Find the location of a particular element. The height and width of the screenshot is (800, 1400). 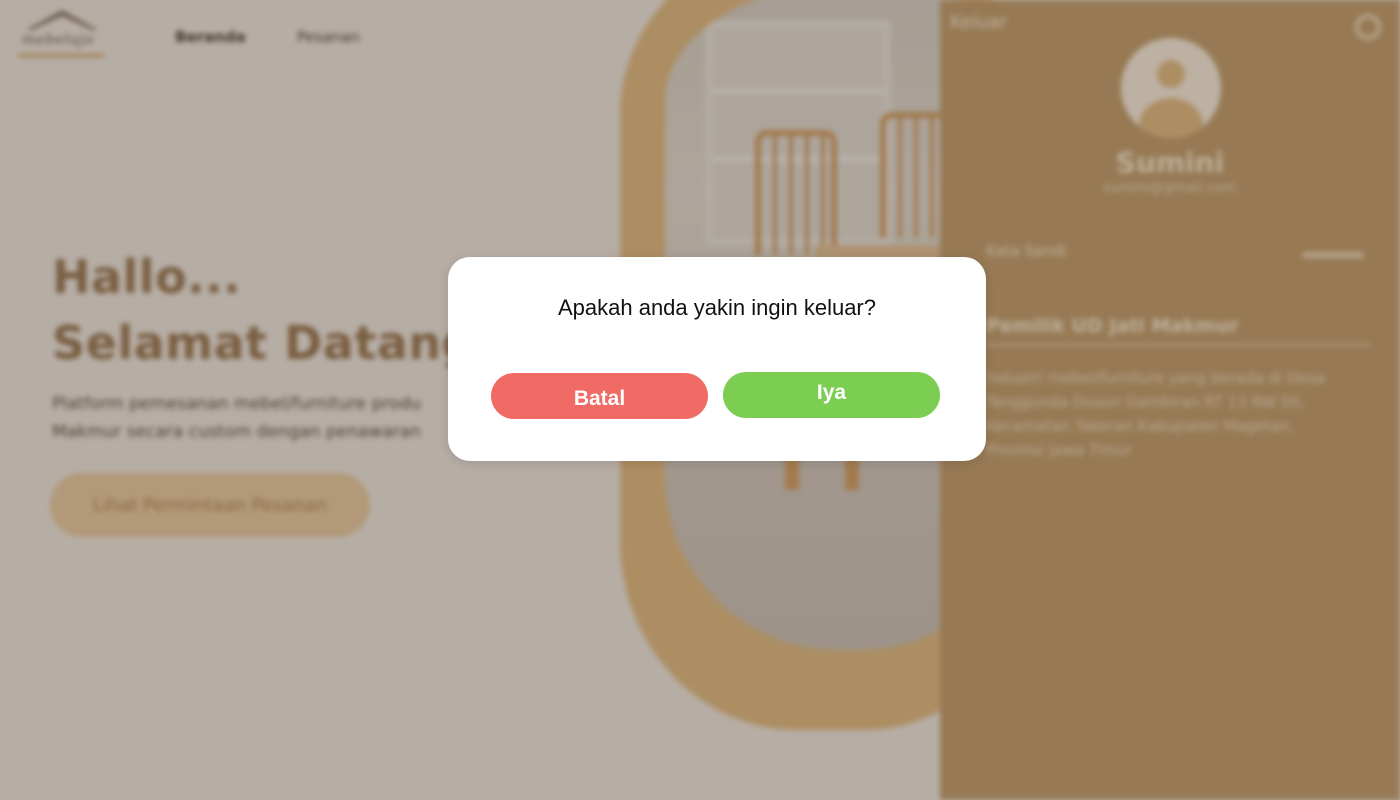

confirm-button: Iya is located at coordinates (831, 395).